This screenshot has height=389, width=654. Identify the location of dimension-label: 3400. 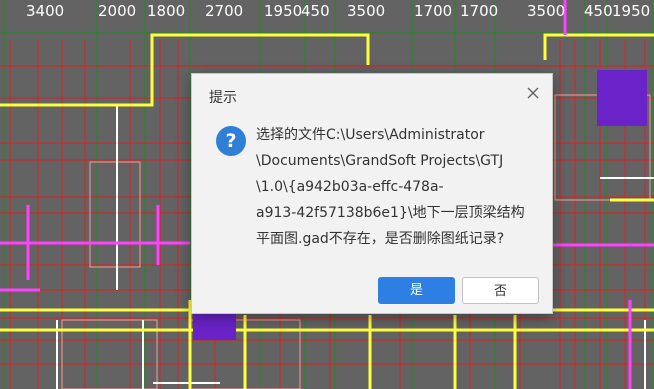
(45, 11).